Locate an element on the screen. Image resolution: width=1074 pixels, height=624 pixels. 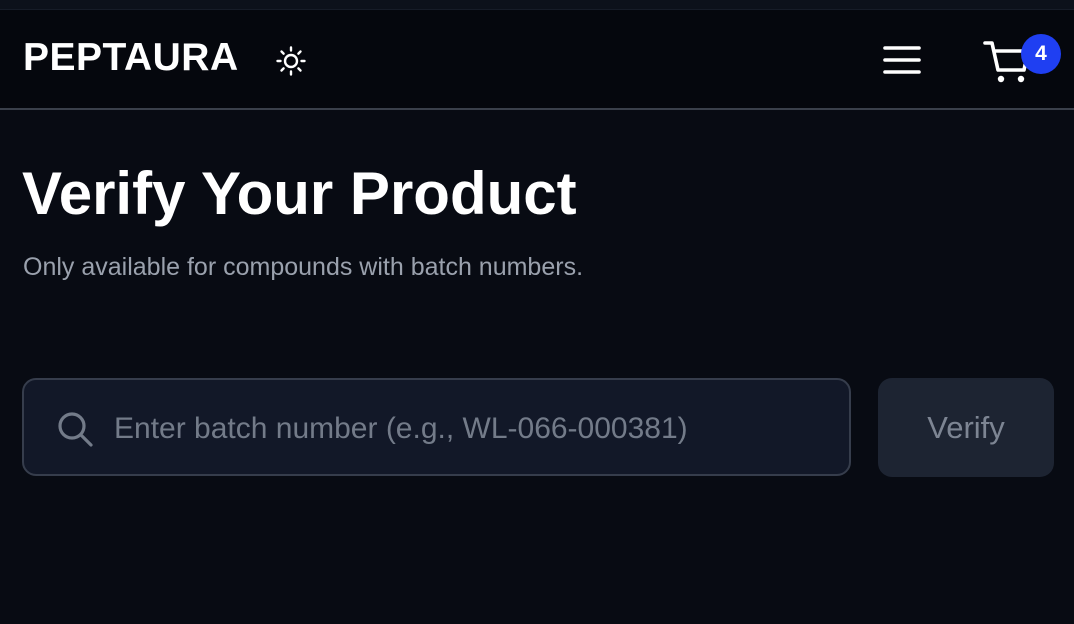
brand-logo: PEPTAURA is located at coordinates (131, 58).